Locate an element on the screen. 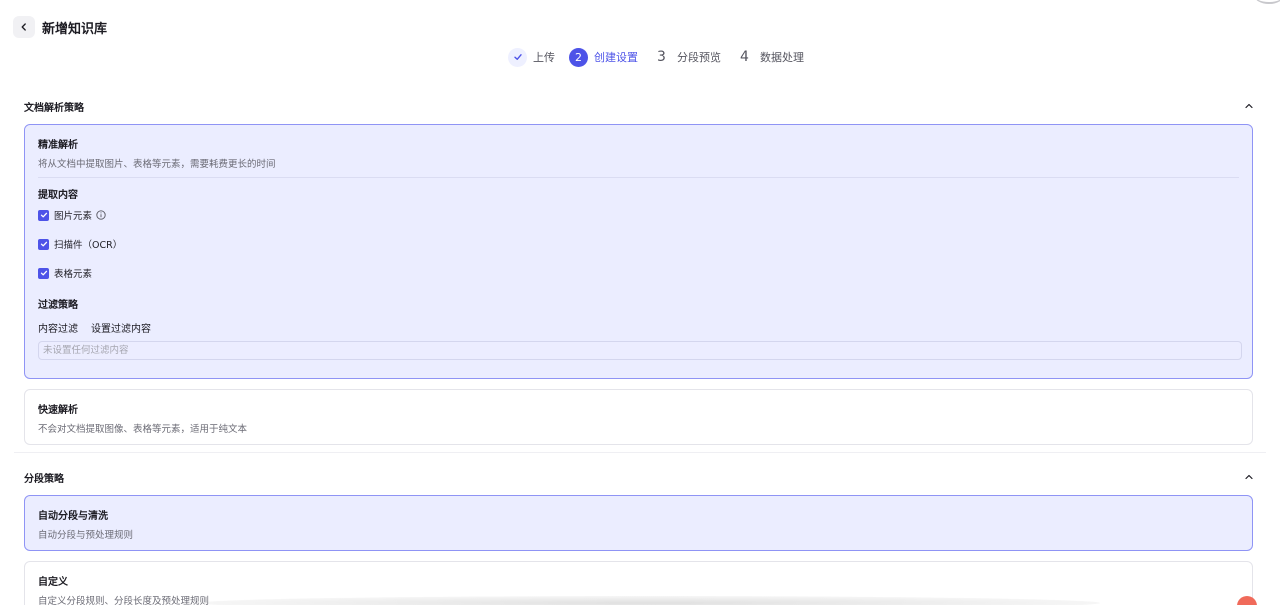  divider is located at coordinates (638, 177).